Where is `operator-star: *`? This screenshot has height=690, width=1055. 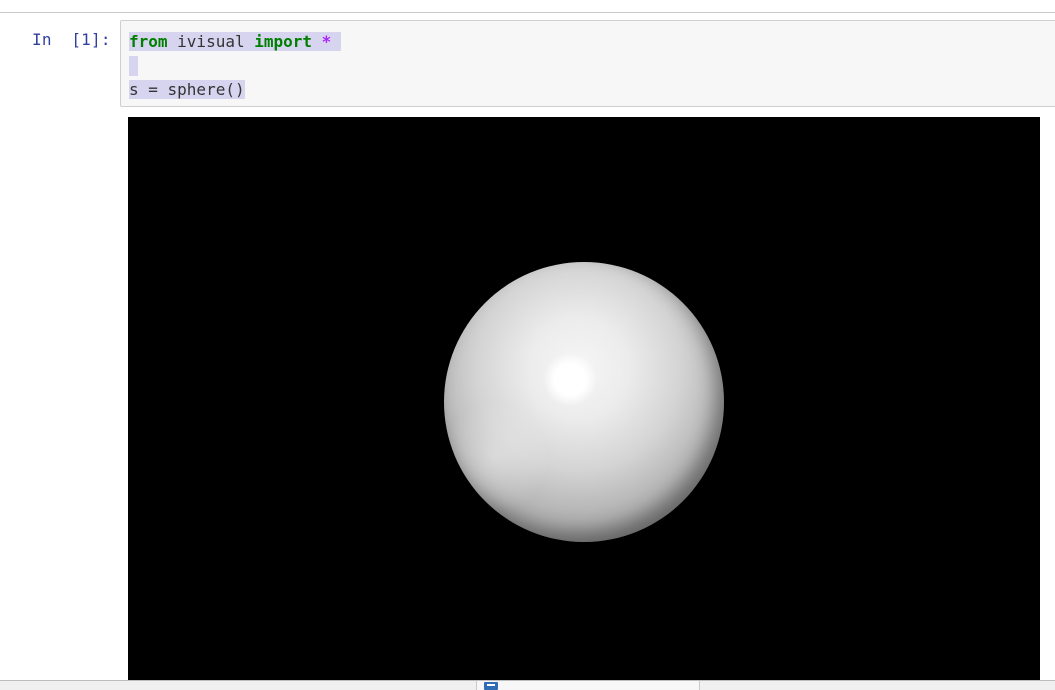
operator-star: * is located at coordinates (326, 41).